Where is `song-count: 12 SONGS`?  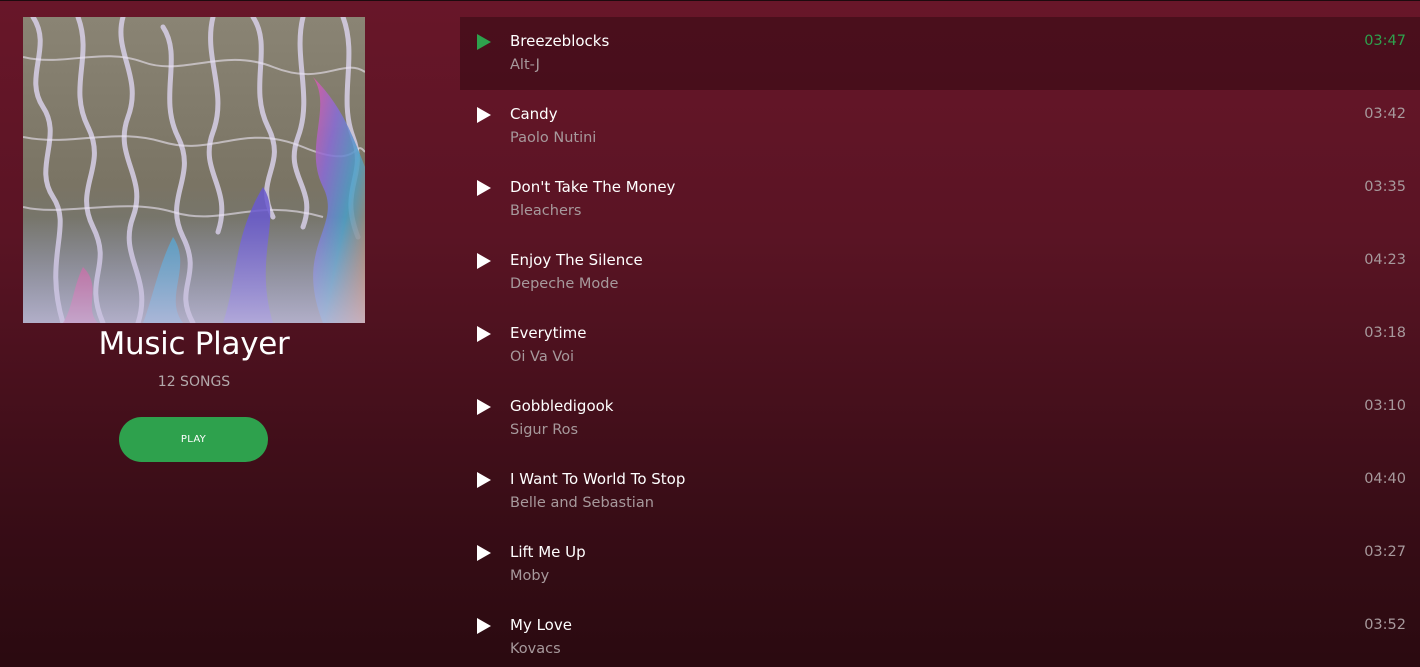
song-count: 12 SONGS is located at coordinates (194, 382).